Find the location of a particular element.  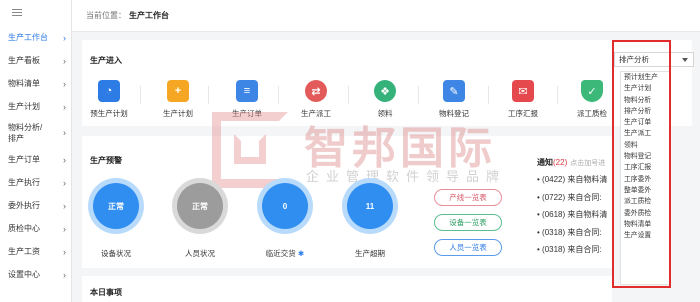

today-panel-title: 本日事项 is located at coordinates (106, 292).